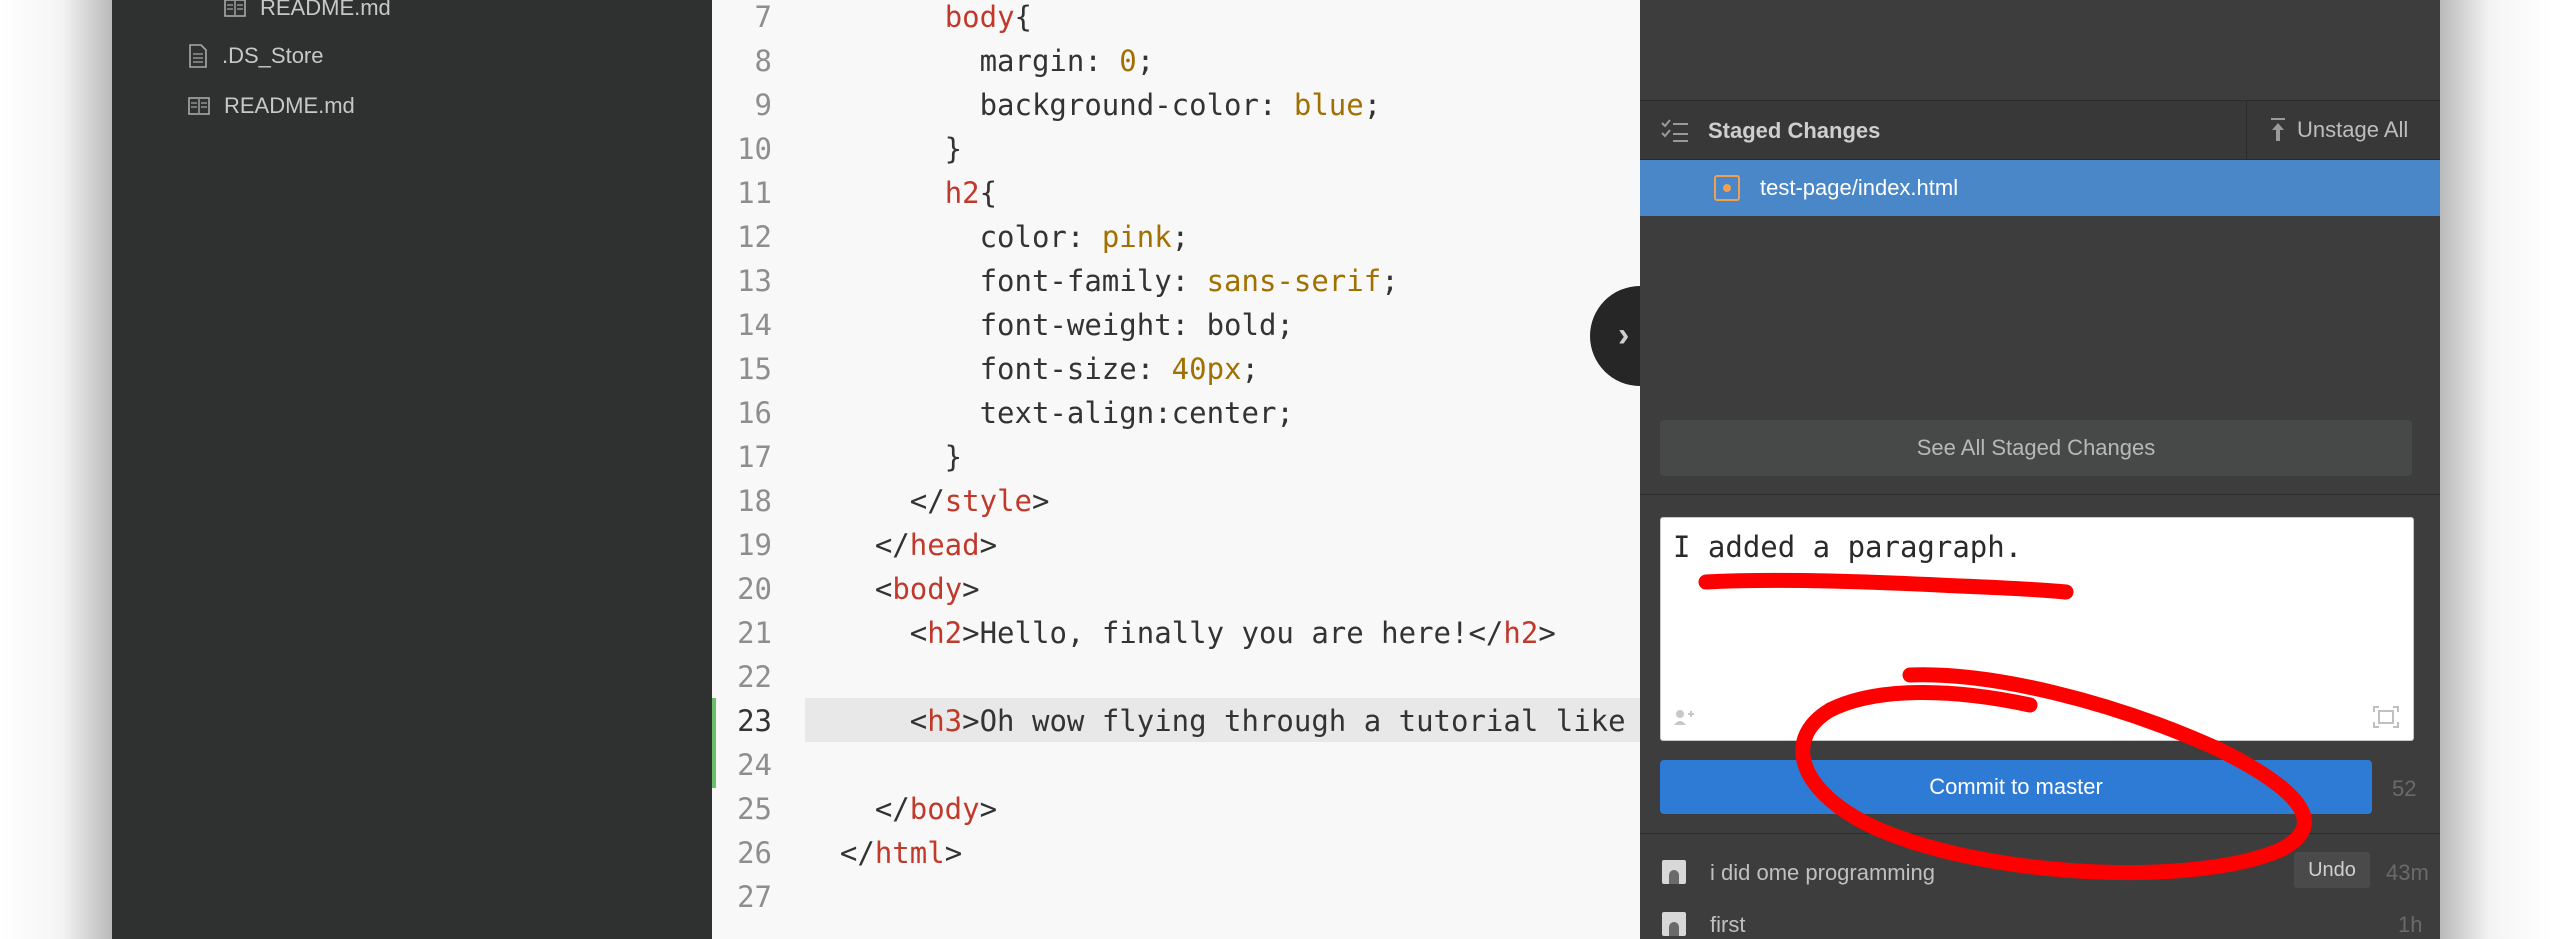 Image resolution: width=2552 pixels, height=939 pixels. Describe the element at coordinates (1176, 193) in the screenshot. I see `code-line: 11 h2{` at that location.